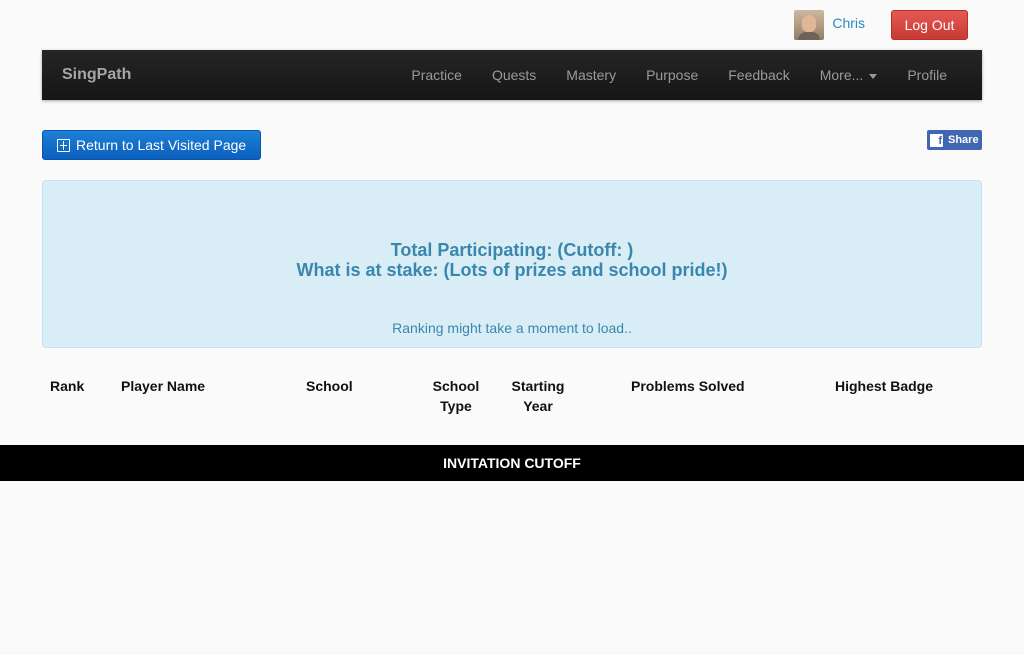  I want to click on invitation-cutoff-label: INVITATION CUTOFF, so click(512, 463).